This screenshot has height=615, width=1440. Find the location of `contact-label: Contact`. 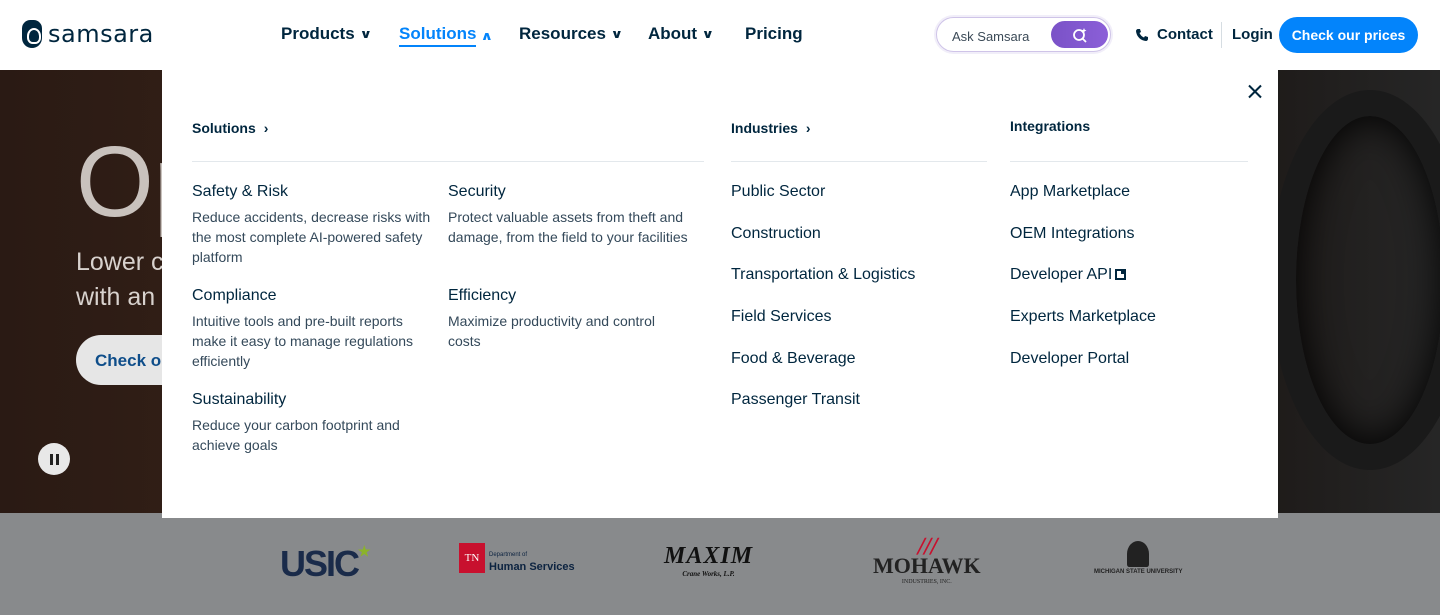

contact-label: Contact is located at coordinates (1185, 34).